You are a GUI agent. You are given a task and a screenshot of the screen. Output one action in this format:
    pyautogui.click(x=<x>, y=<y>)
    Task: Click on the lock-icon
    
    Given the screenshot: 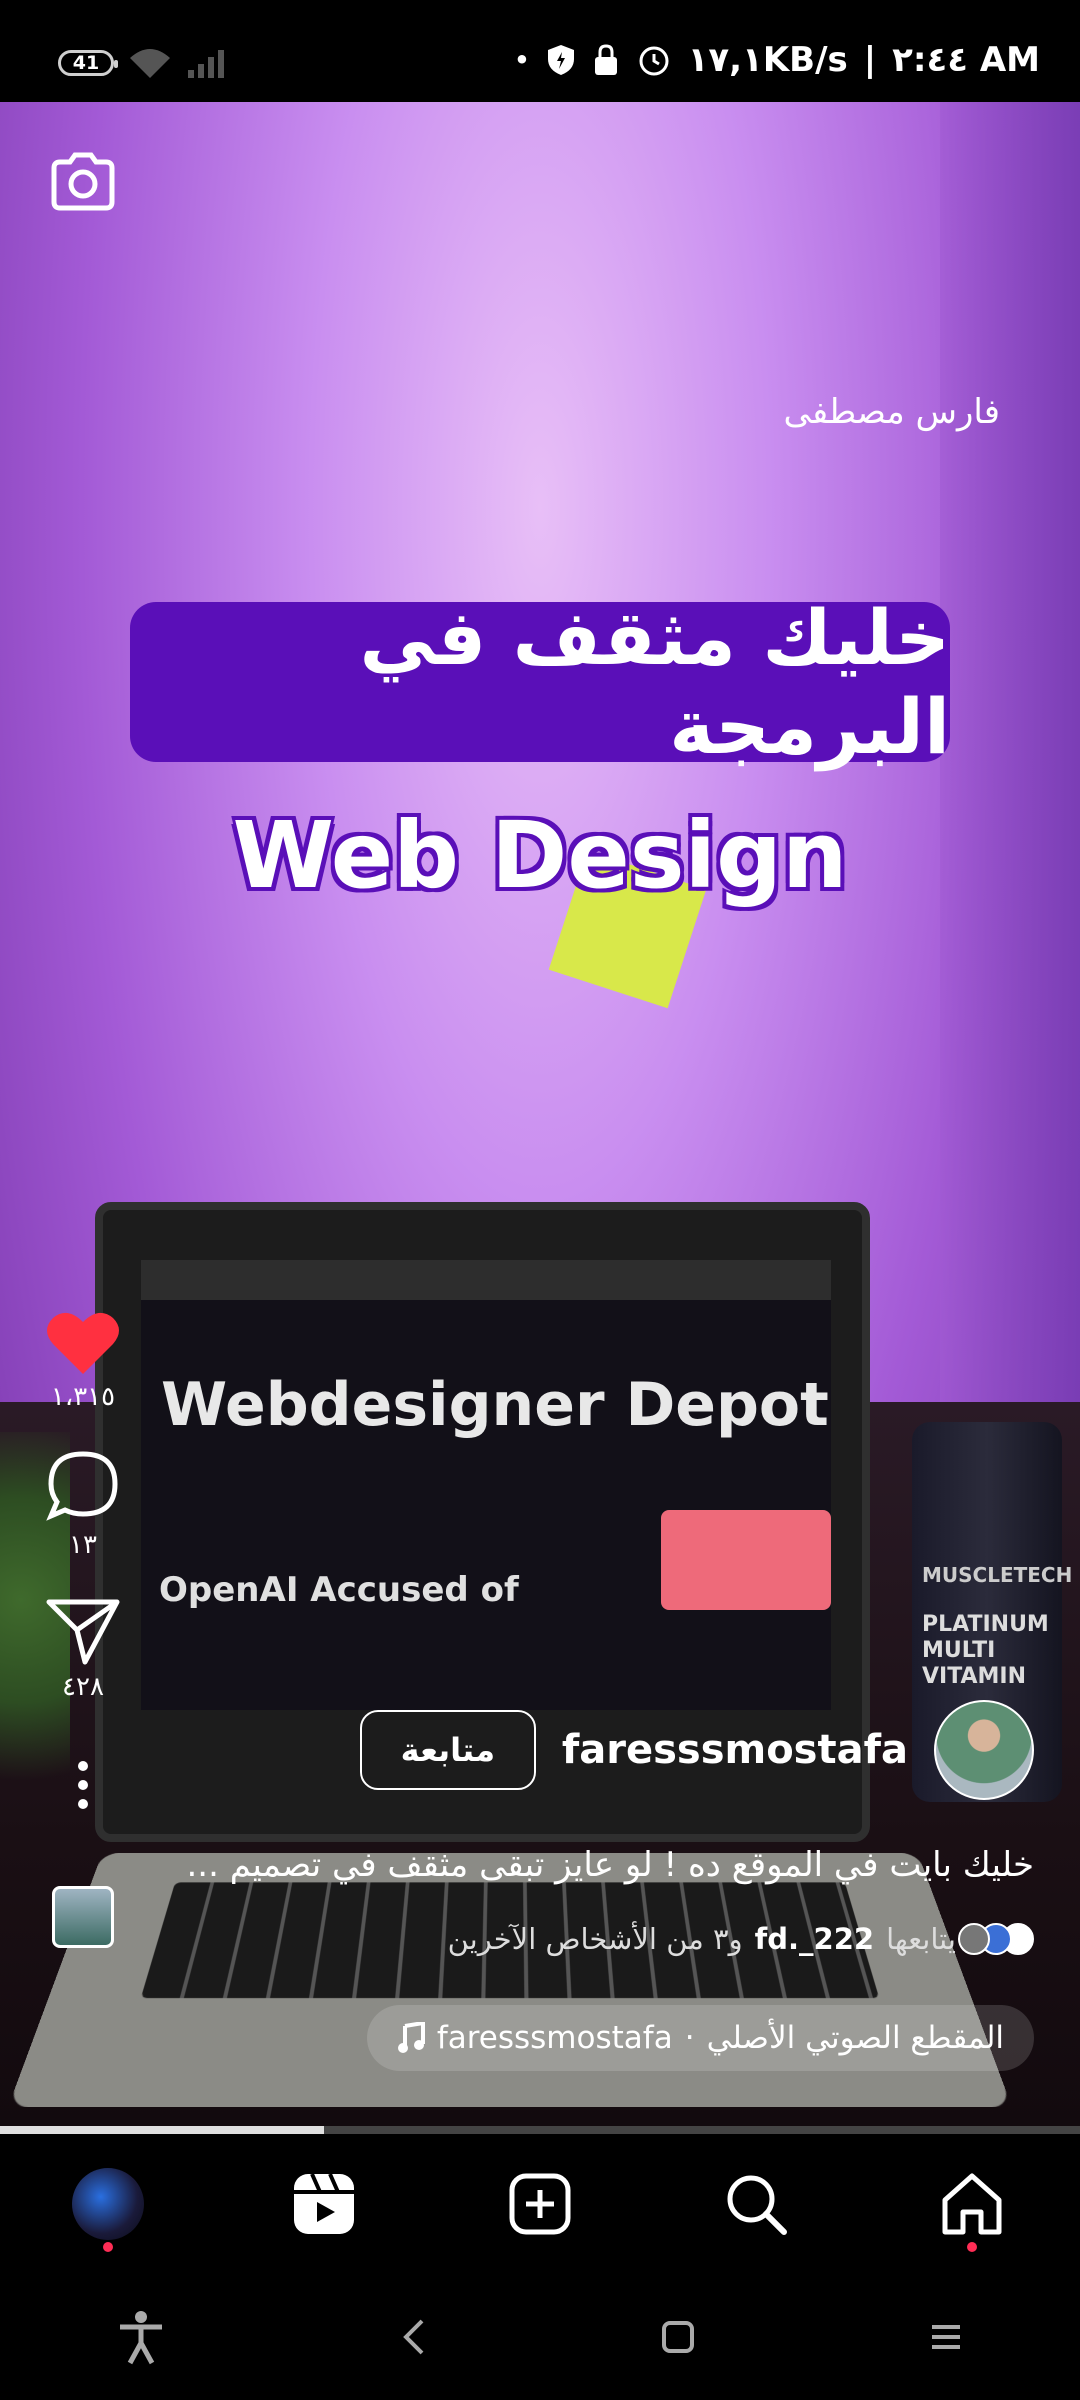 What is the action you would take?
    pyautogui.click(x=605, y=59)
    